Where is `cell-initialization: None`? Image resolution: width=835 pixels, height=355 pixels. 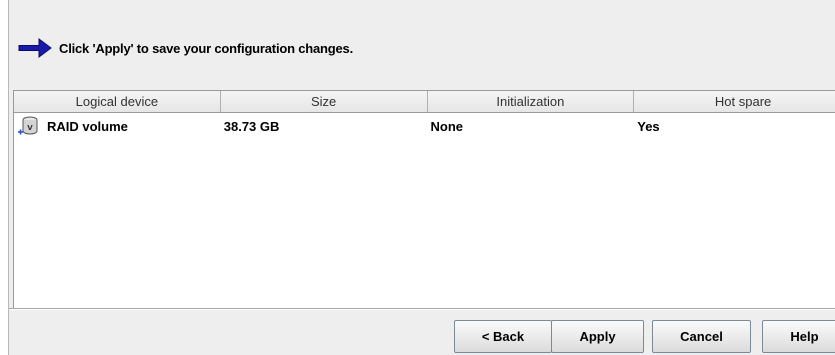 cell-initialization: None is located at coordinates (447, 126).